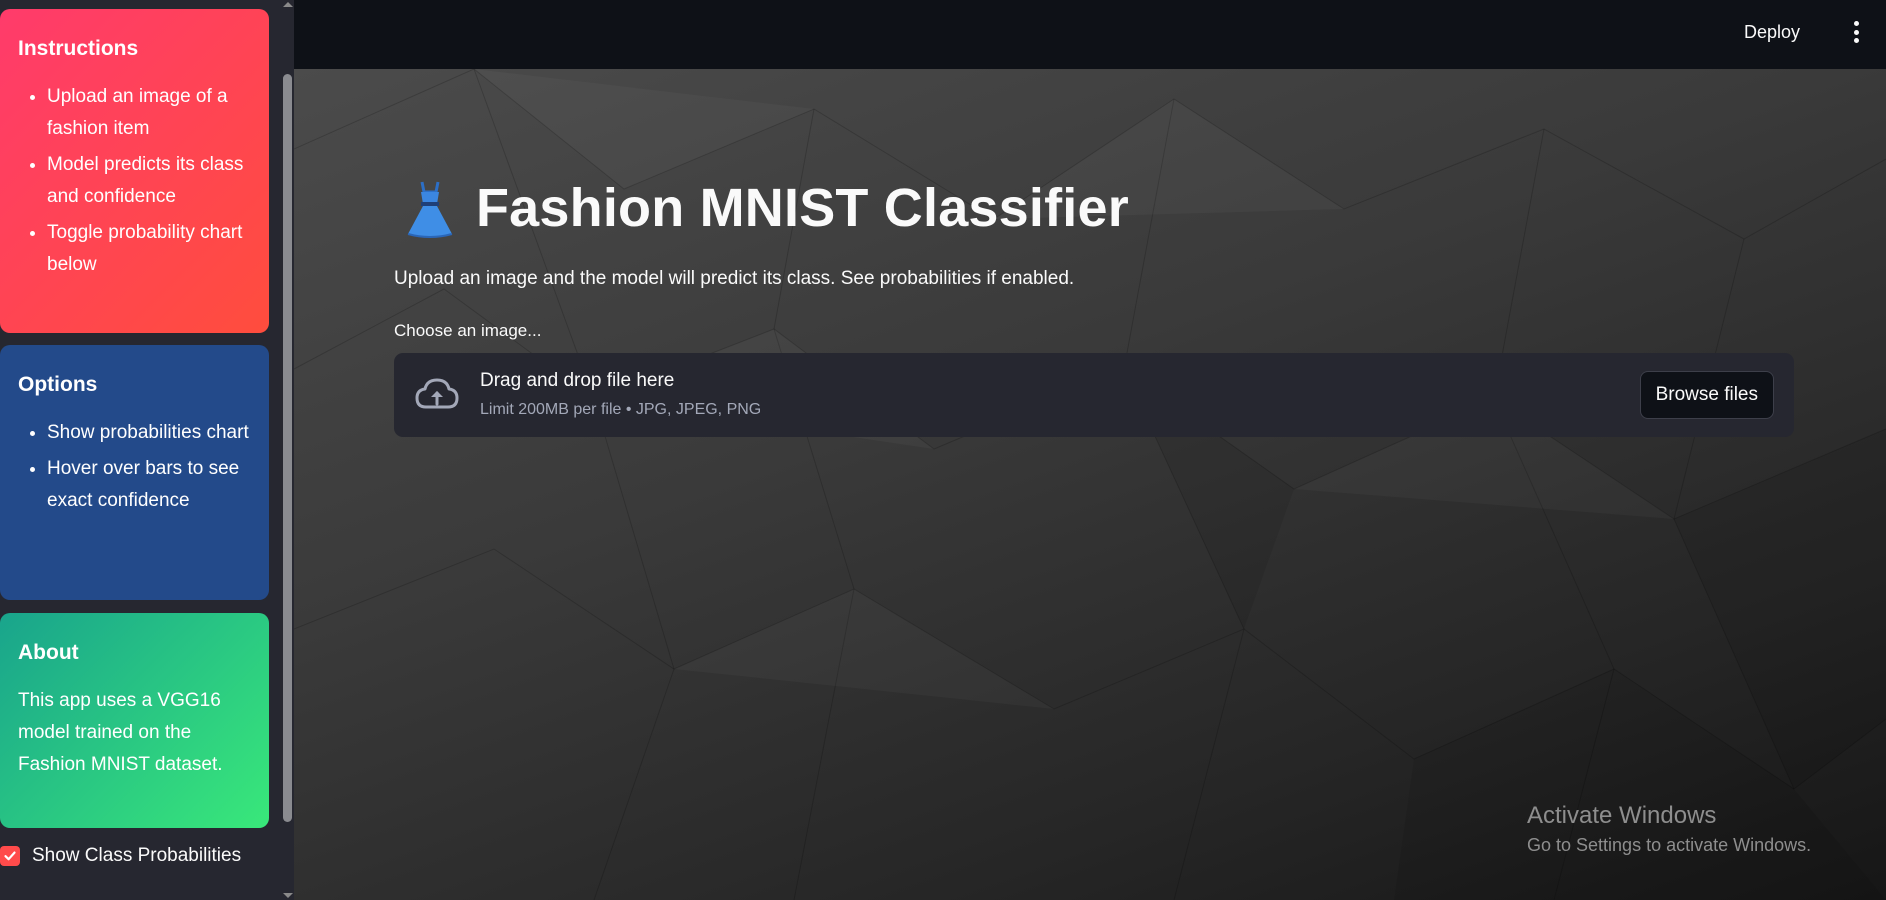  What do you see at coordinates (287, 448) in the screenshot?
I see `sidebar-scroll-thumb` at bounding box center [287, 448].